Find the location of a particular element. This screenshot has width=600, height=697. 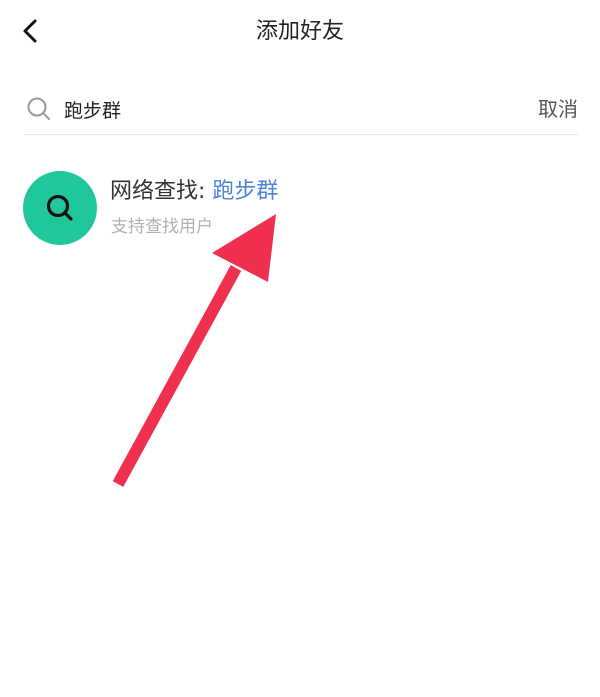

network-search-result: 网络查找: 跑步群 支持查找用户 is located at coordinates (300, 205).